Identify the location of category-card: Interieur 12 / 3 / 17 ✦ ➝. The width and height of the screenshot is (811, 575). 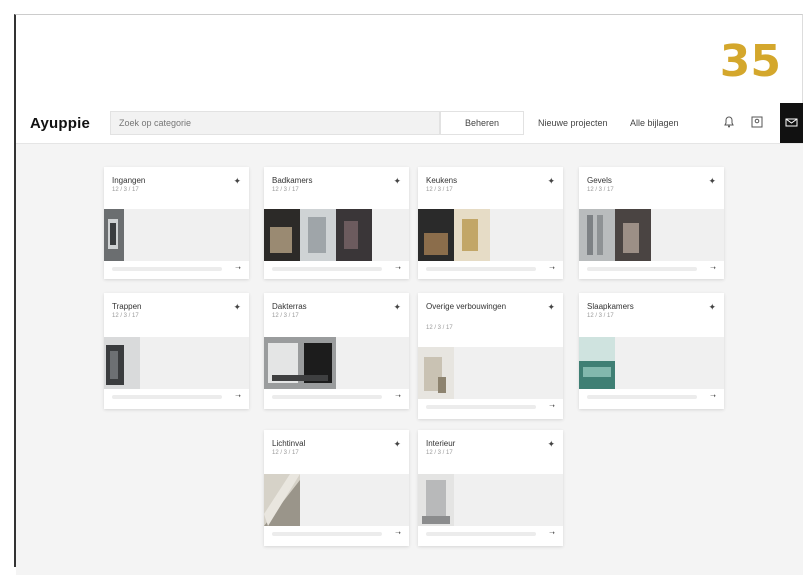
(490, 488).